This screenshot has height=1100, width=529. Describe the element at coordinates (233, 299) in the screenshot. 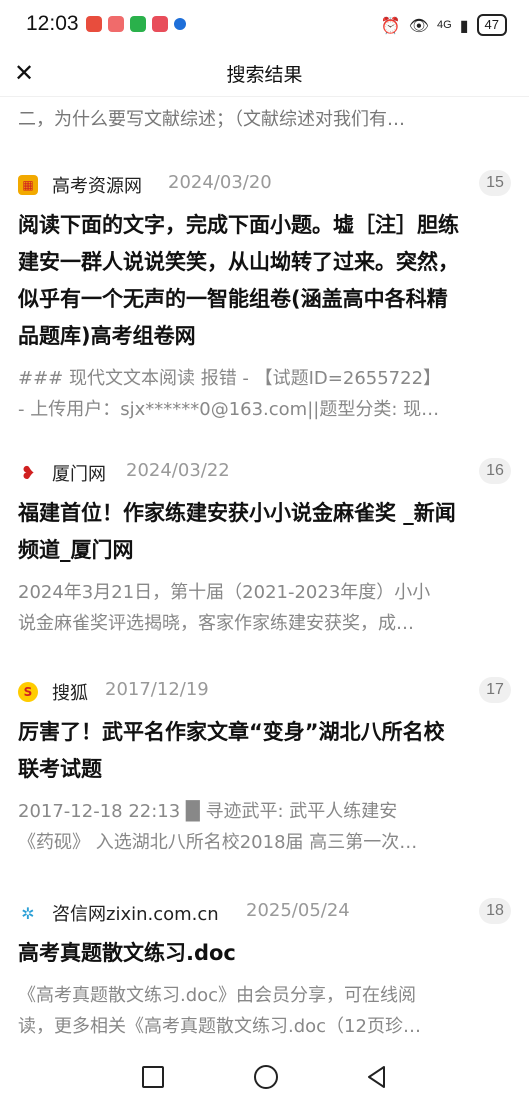

I see `title-line: 似乎有一个无声的一智能组卷(涵盖高中各科精` at that location.